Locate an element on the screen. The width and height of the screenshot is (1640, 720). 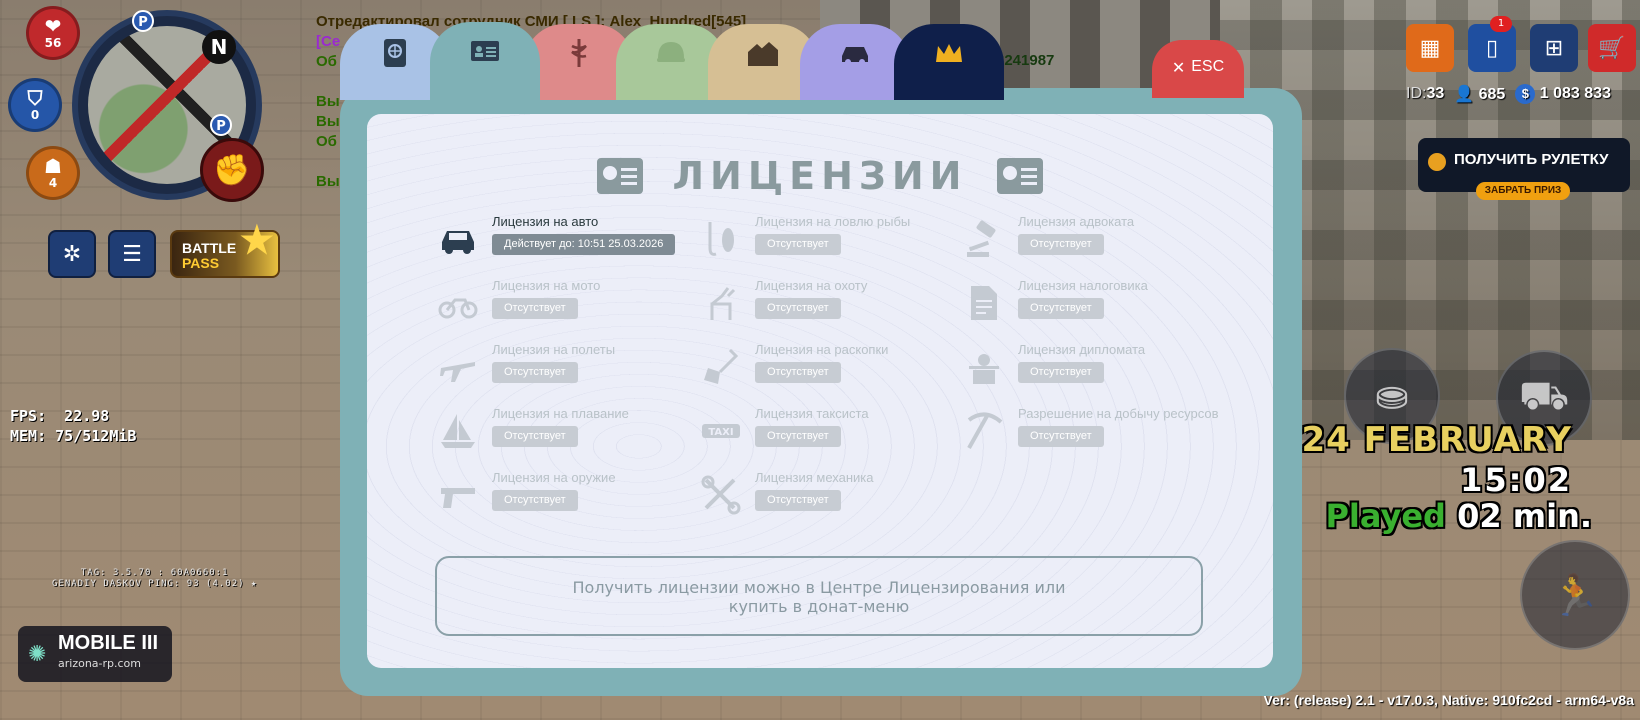
pickaxe-icon is located at coordinates (985, 430).